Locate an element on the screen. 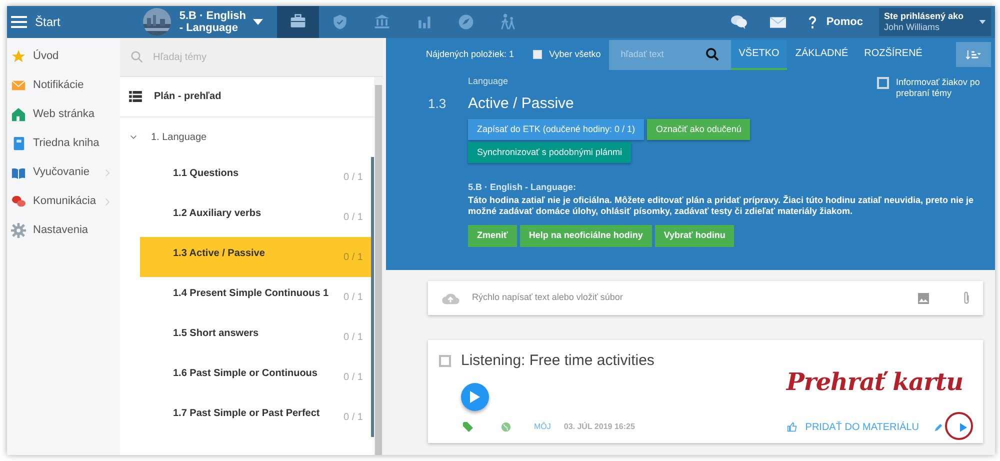  inform-checkbox: Informovať žiakov po prebraní témy is located at coordinates (932, 96).